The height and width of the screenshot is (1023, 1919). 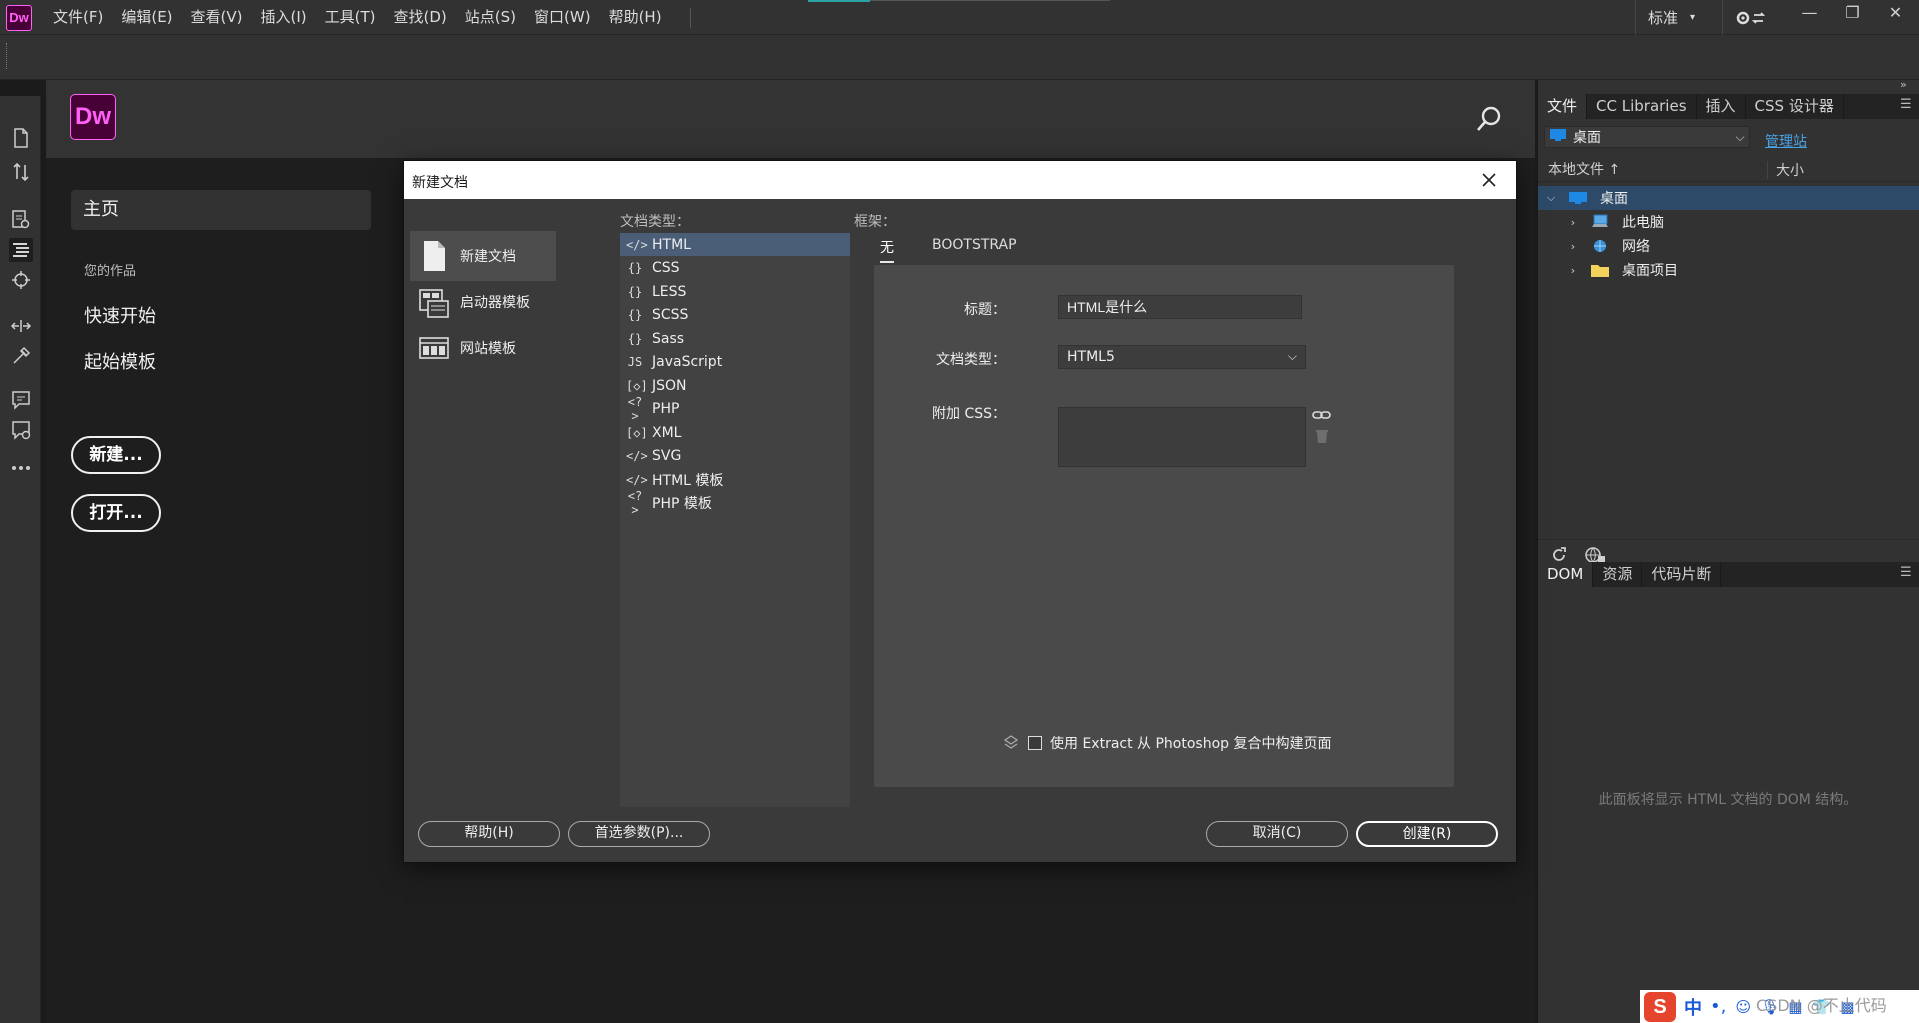 What do you see at coordinates (635, 503) in the screenshot?
I see `php-tag-icon: <?>` at bounding box center [635, 503].